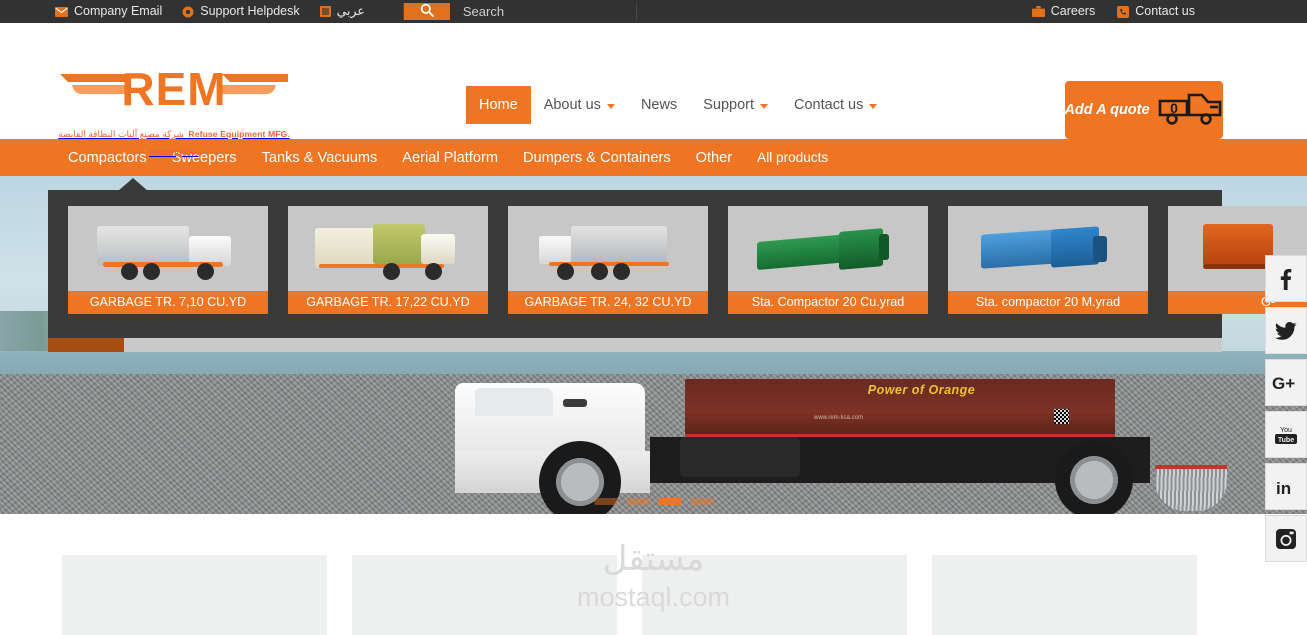 This screenshot has height=635, width=1307. What do you see at coordinates (735, 105) in the screenshot?
I see `nav-item-support: Support` at bounding box center [735, 105].